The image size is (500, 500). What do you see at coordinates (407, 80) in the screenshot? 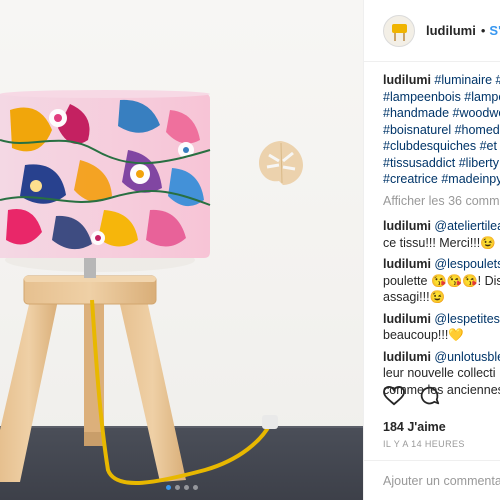
I see `caption-username: ludilumi` at bounding box center [407, 80].